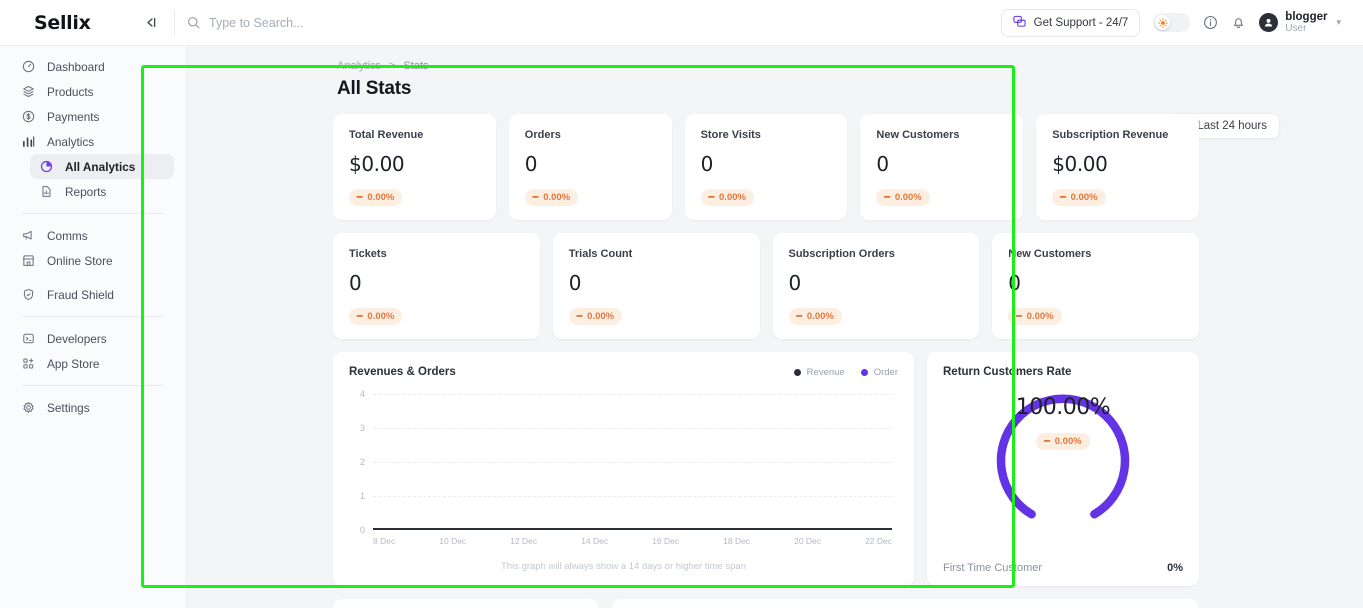 The image size is (1363, 608). Describe the element at coordinates (71, 141) in the screenshot. I see `sidebar-item-label: Analytics` at that location.